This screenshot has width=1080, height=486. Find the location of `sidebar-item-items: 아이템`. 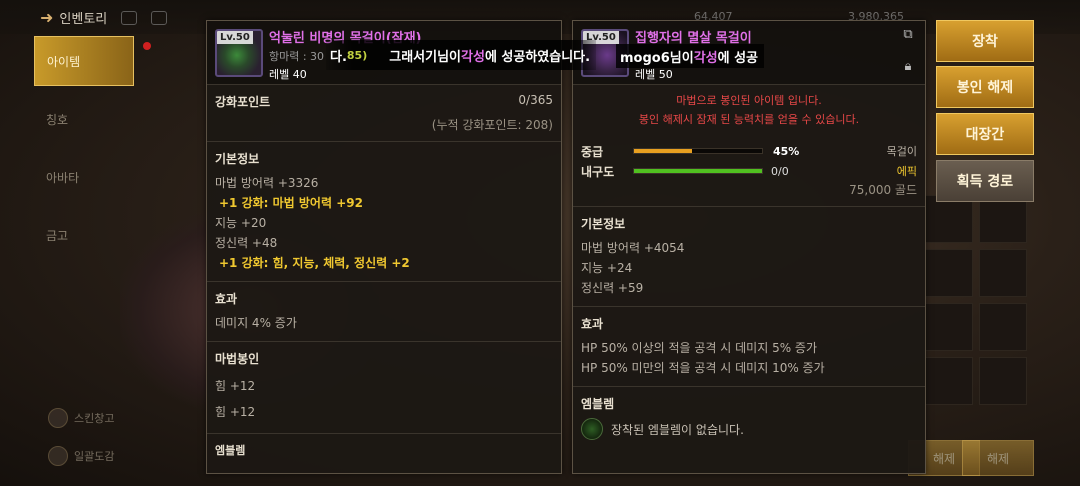

sidebar-item-items: 아이템 is located at coordinates (84, 61).